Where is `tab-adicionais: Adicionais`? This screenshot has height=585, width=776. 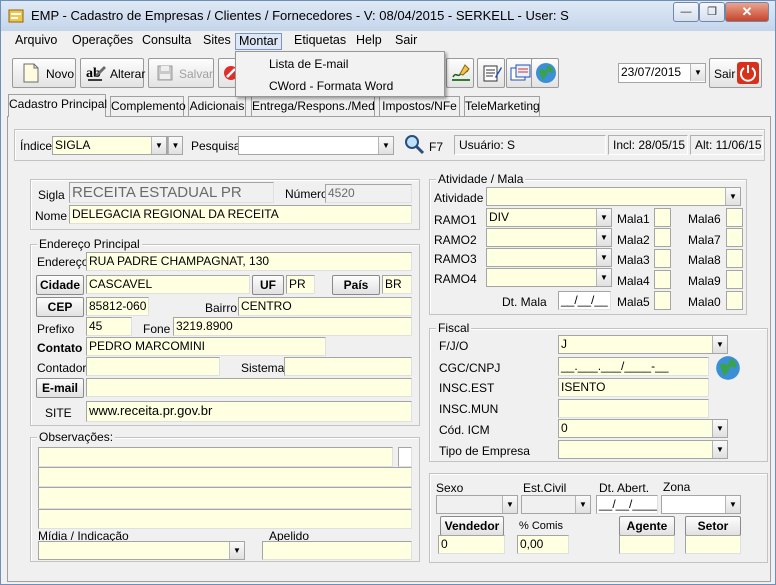
tab-adicionais: Adicionais is located at coordinates (217, 106).